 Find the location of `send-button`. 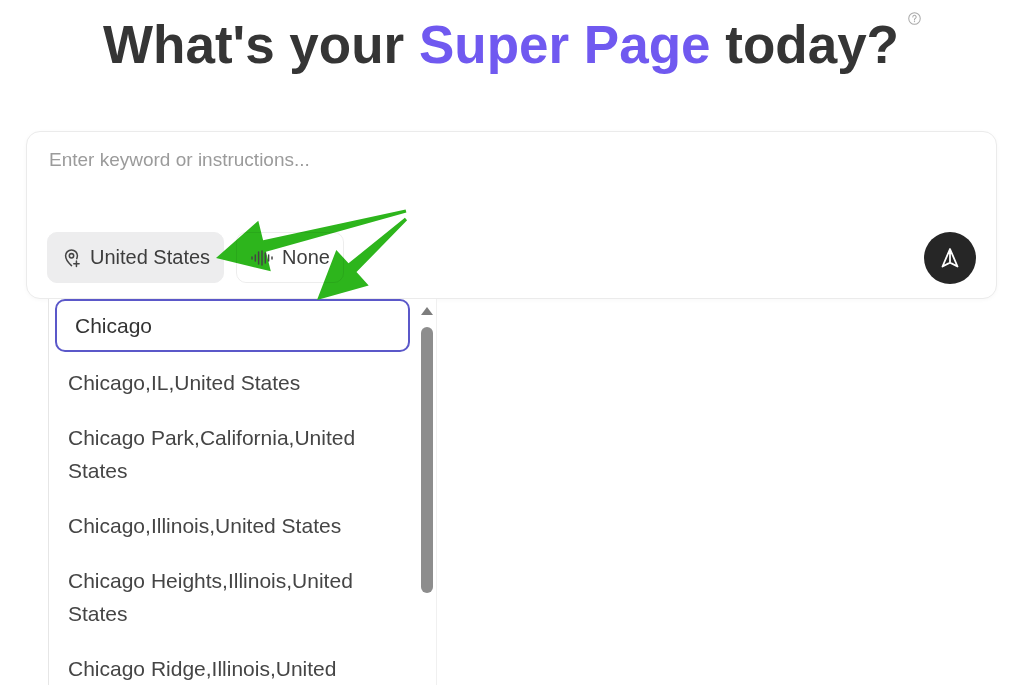

send-button is located at coordinates (950, 257).